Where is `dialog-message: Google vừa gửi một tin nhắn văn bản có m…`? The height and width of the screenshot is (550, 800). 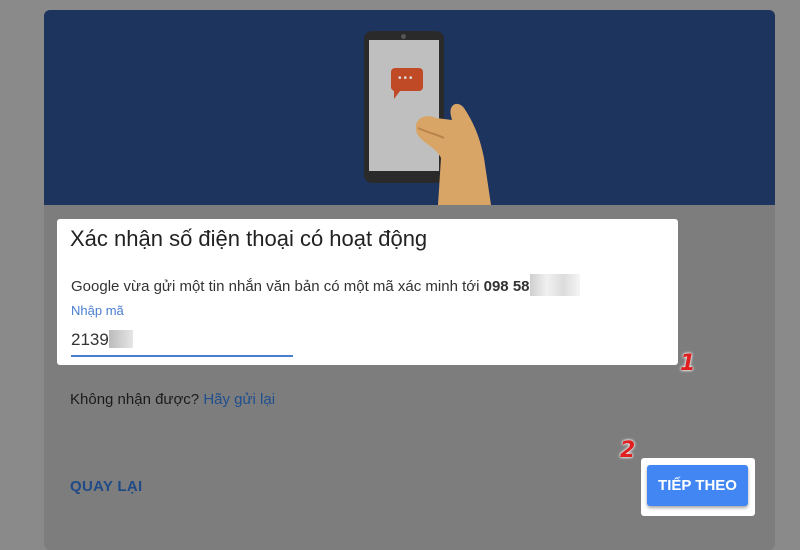 dialog-message: Google vừa gửi một tin nhắn văn bản có m… is located at coordinates (325, 285).